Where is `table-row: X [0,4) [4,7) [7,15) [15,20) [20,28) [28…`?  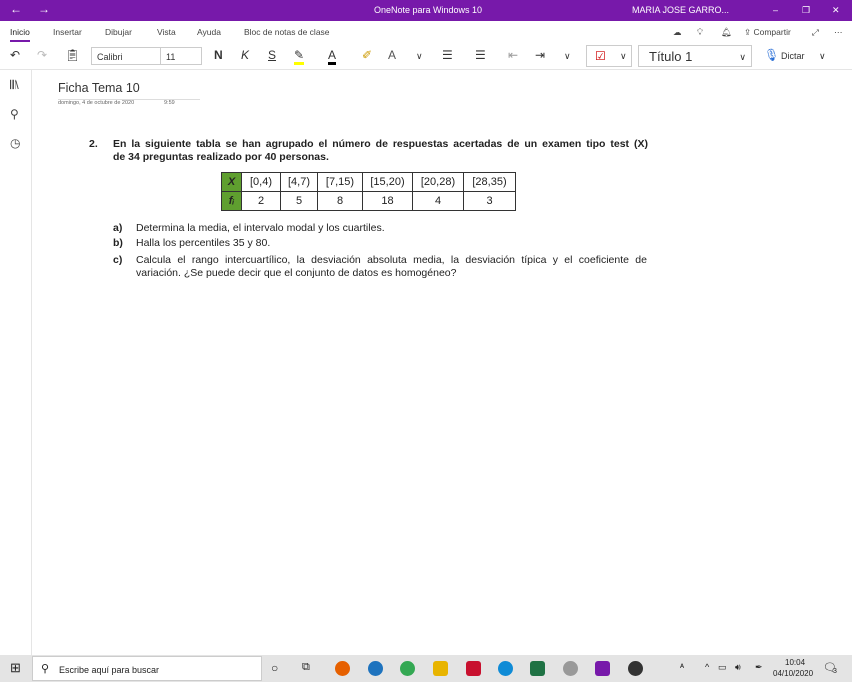 table-row: X [0,4) [4,7) [7,15) [15,20) [20,28) [28… is located at coordinates (368, 182).